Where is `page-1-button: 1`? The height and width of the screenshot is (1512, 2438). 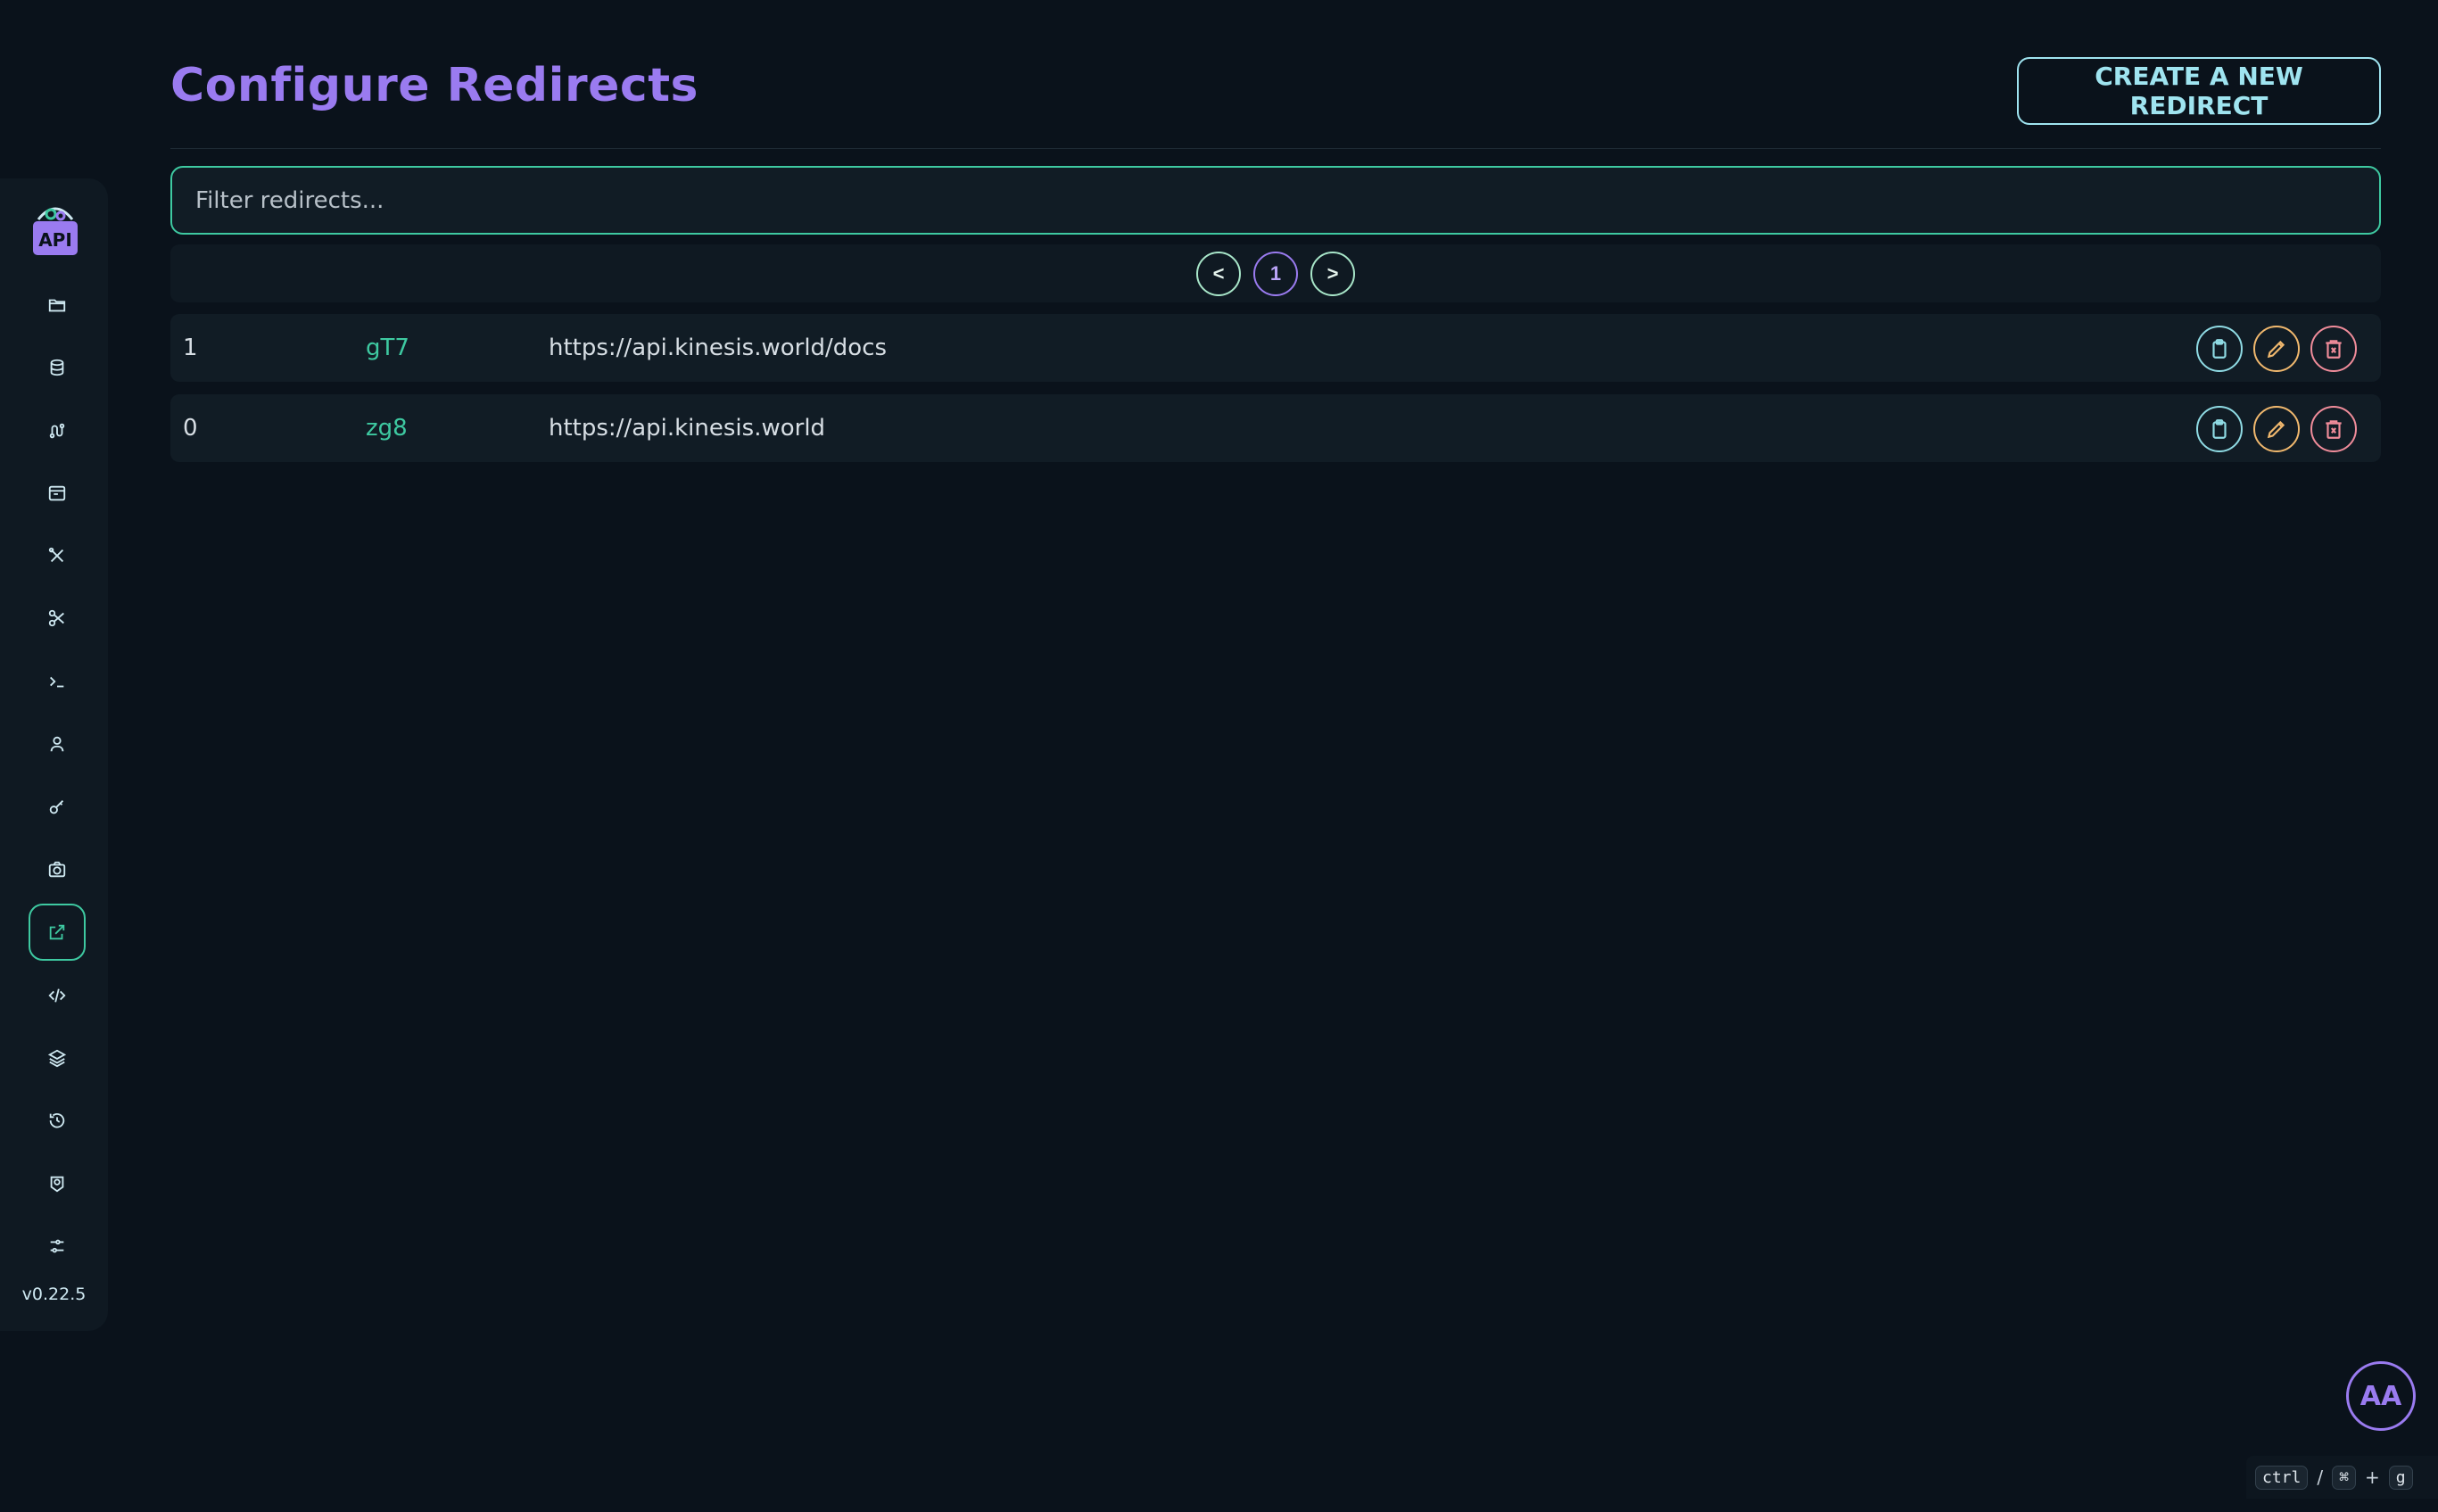
page-1-button: 1 is located at coordinates (1275, 274).